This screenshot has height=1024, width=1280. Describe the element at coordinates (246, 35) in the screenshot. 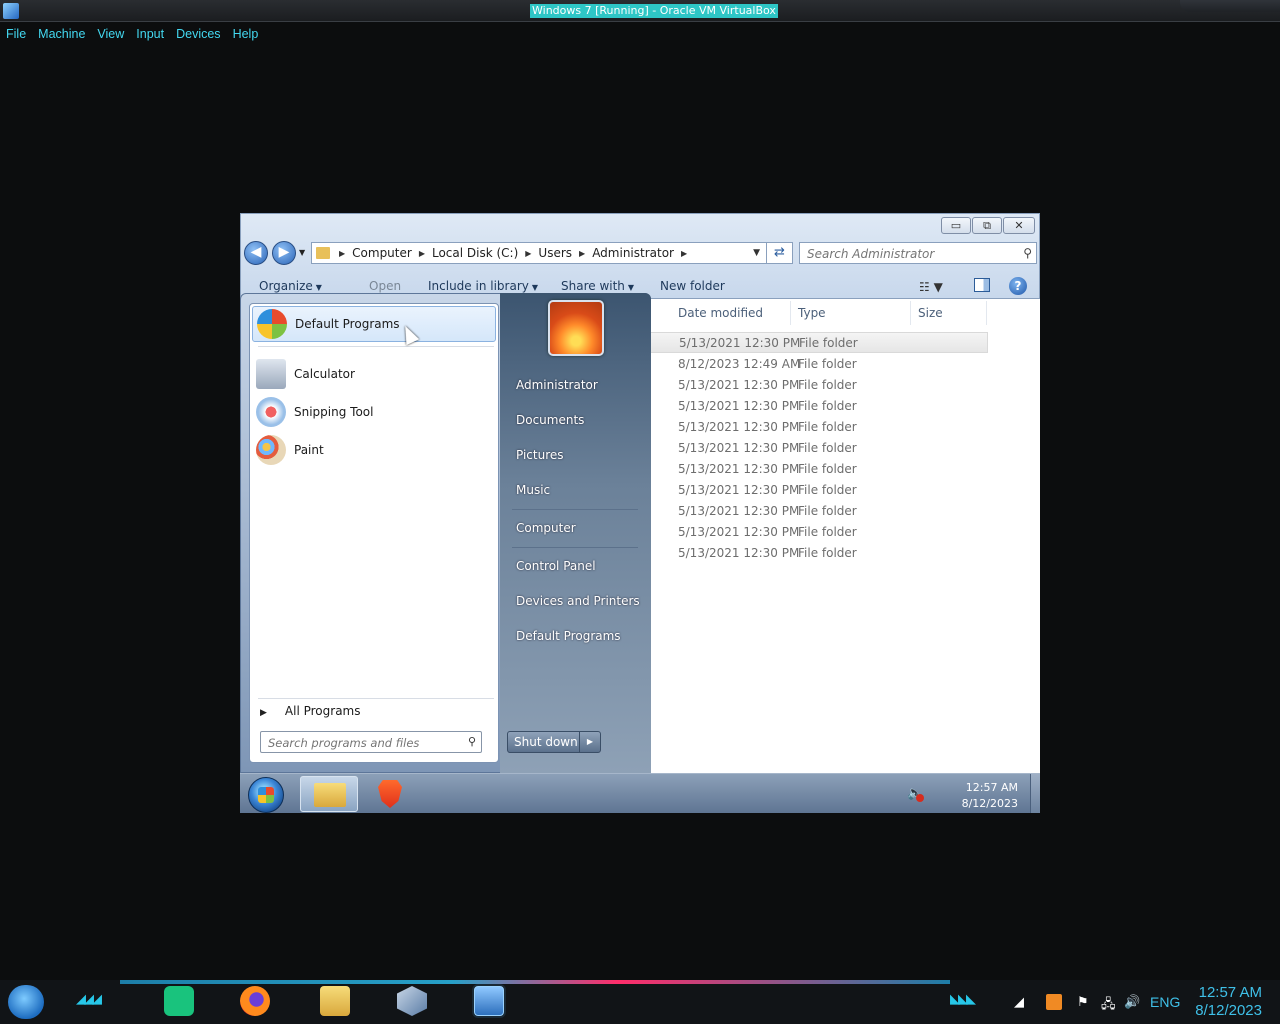

I see `menu-help: Help` at that location.